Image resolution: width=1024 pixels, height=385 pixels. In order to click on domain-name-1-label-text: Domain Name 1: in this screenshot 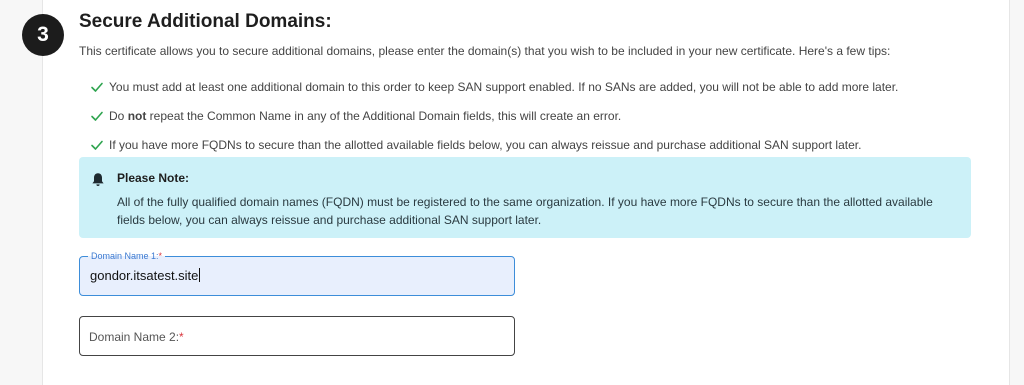, I will do `click(125, 256)`.